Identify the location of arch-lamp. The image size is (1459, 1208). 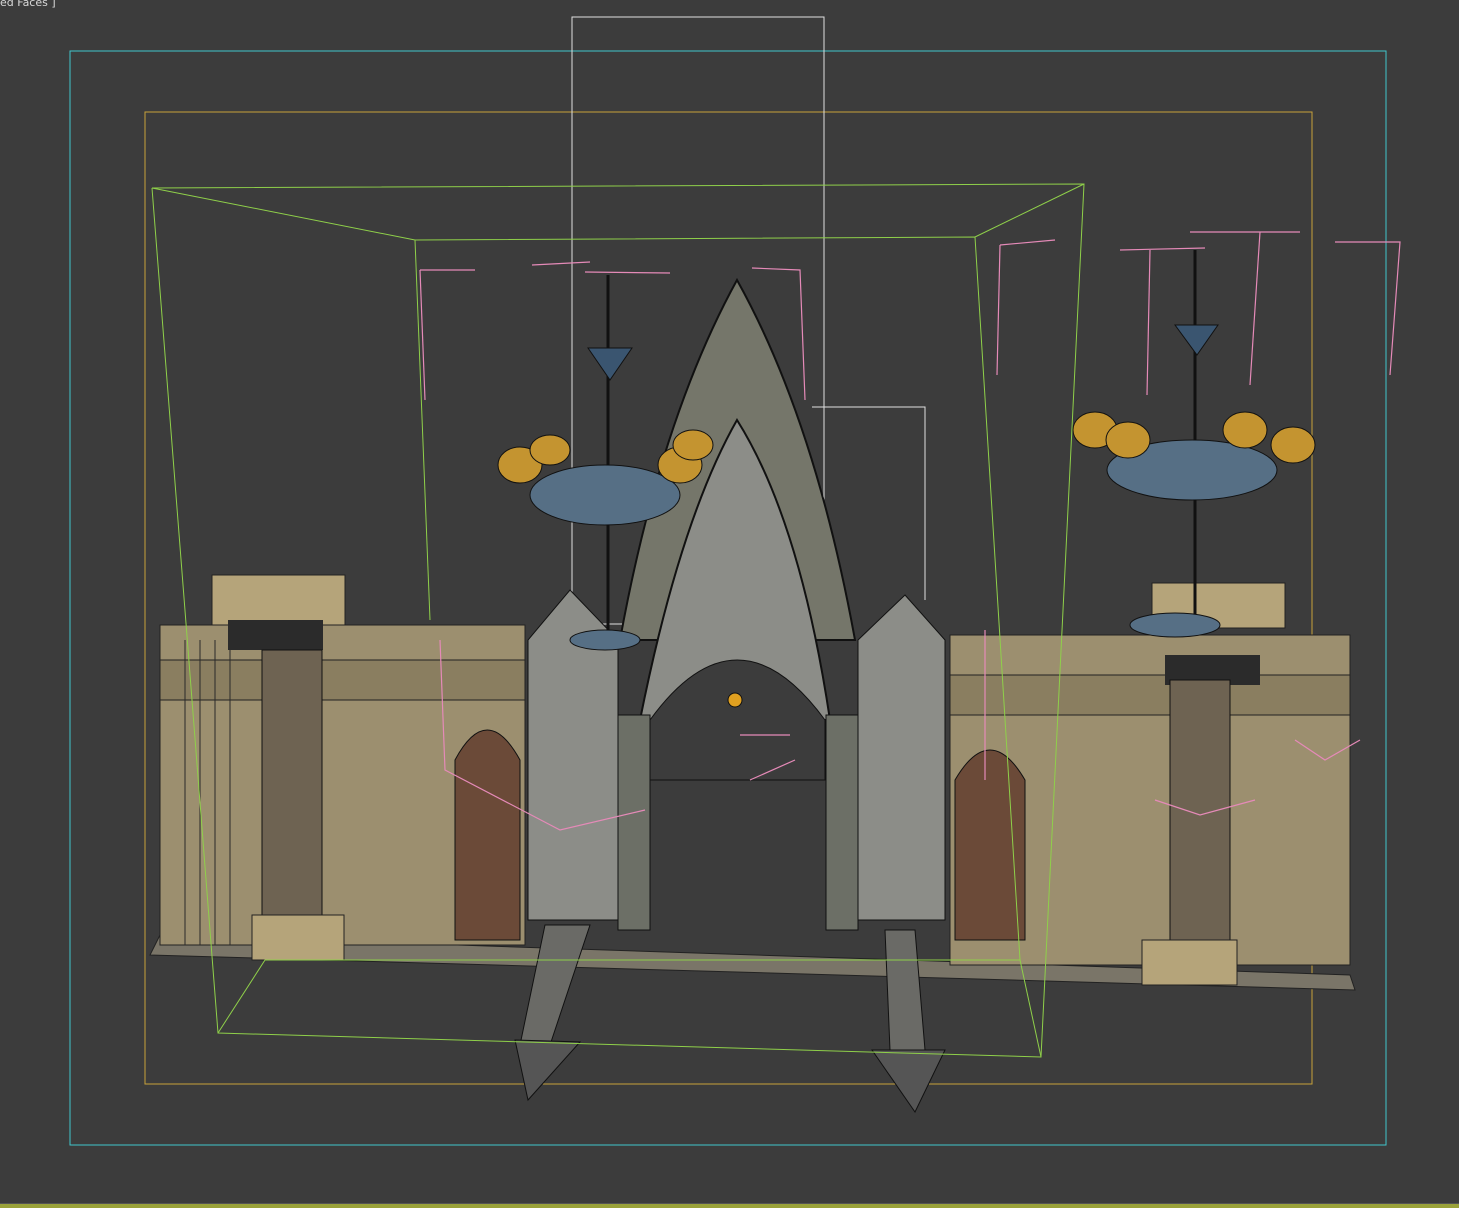
(735, 700).